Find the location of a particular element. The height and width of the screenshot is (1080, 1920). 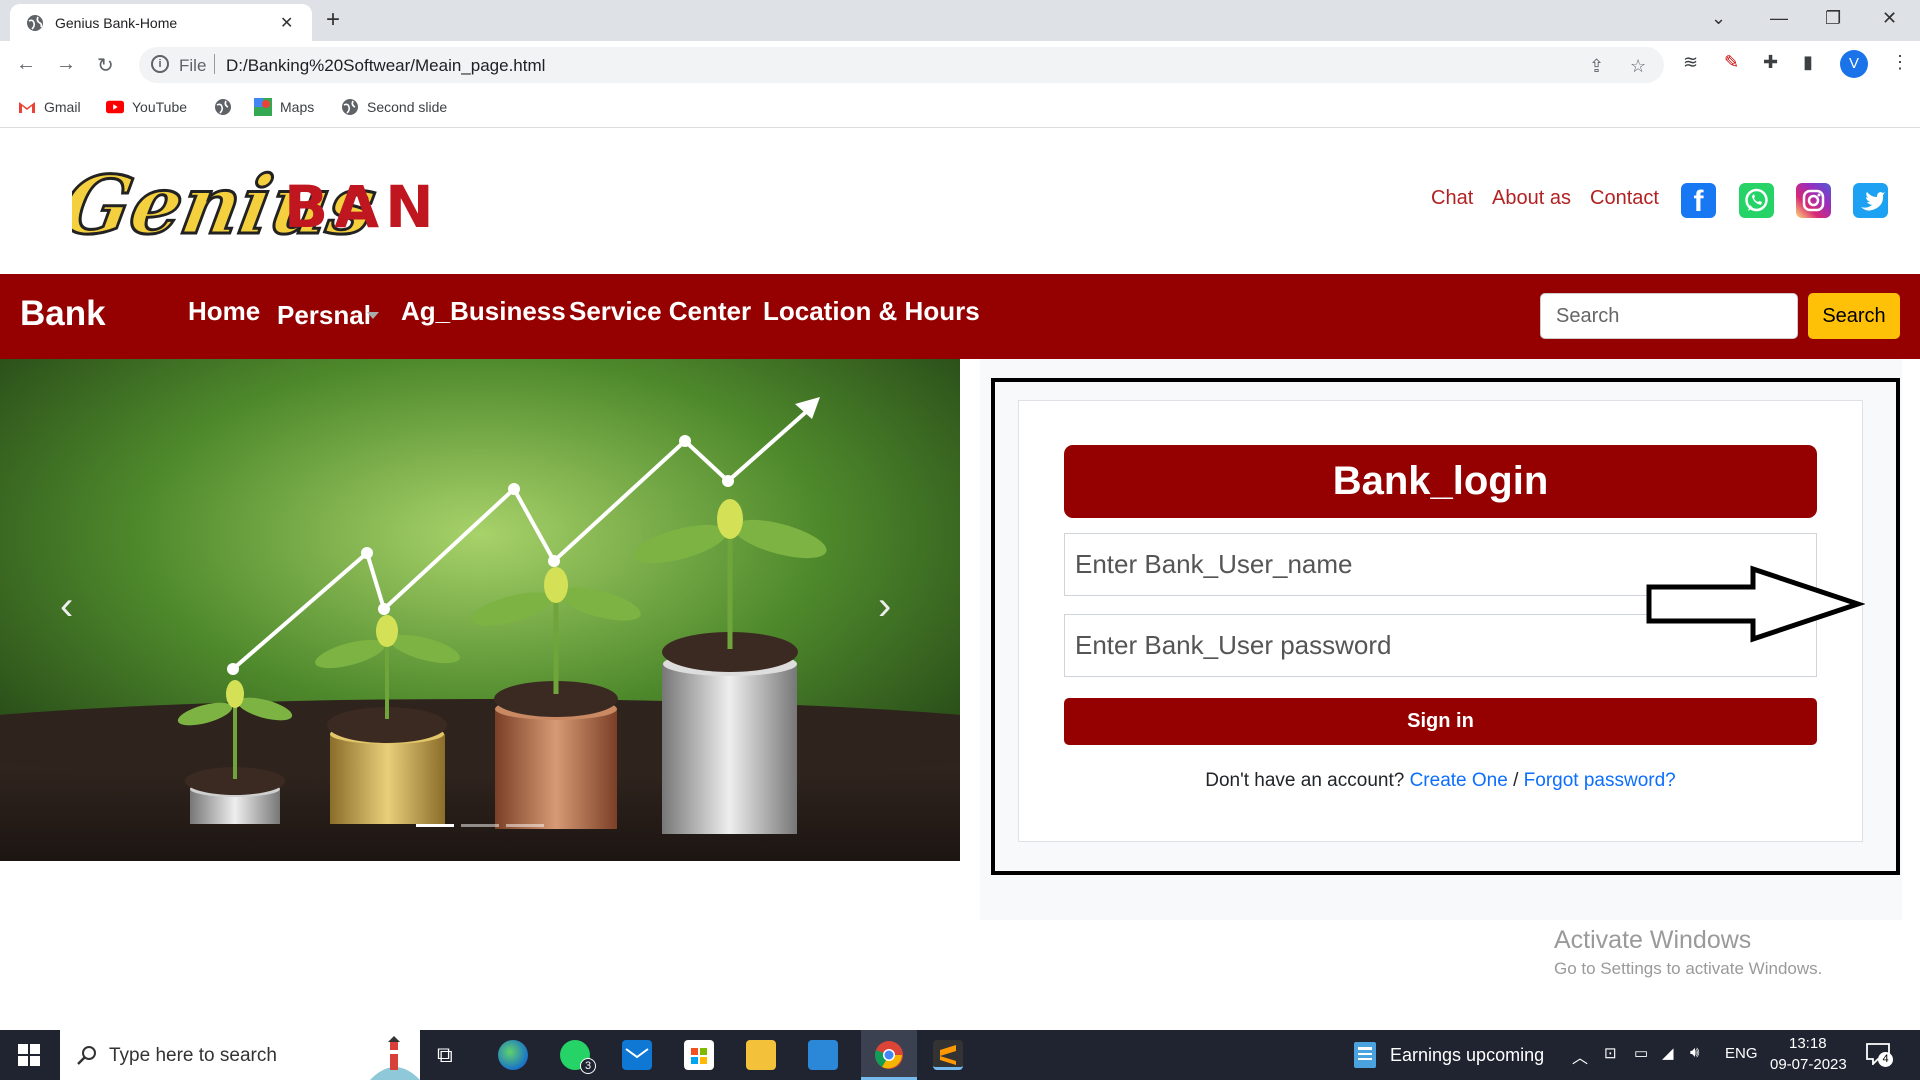

minimize-icon: — is located at coordinates (1779, 18).